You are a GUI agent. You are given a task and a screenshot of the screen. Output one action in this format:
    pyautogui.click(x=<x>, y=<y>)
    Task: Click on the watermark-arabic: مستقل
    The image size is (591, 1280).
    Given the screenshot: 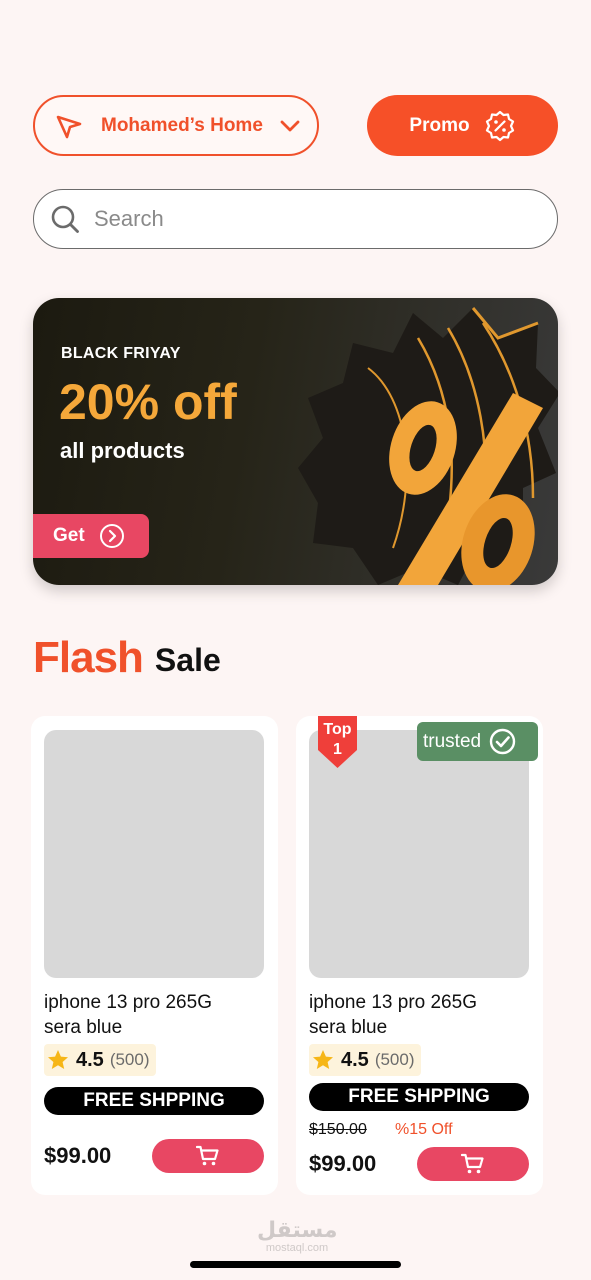 What is the action you would take?
    pyautogui.click(x=297, y=1229)
    